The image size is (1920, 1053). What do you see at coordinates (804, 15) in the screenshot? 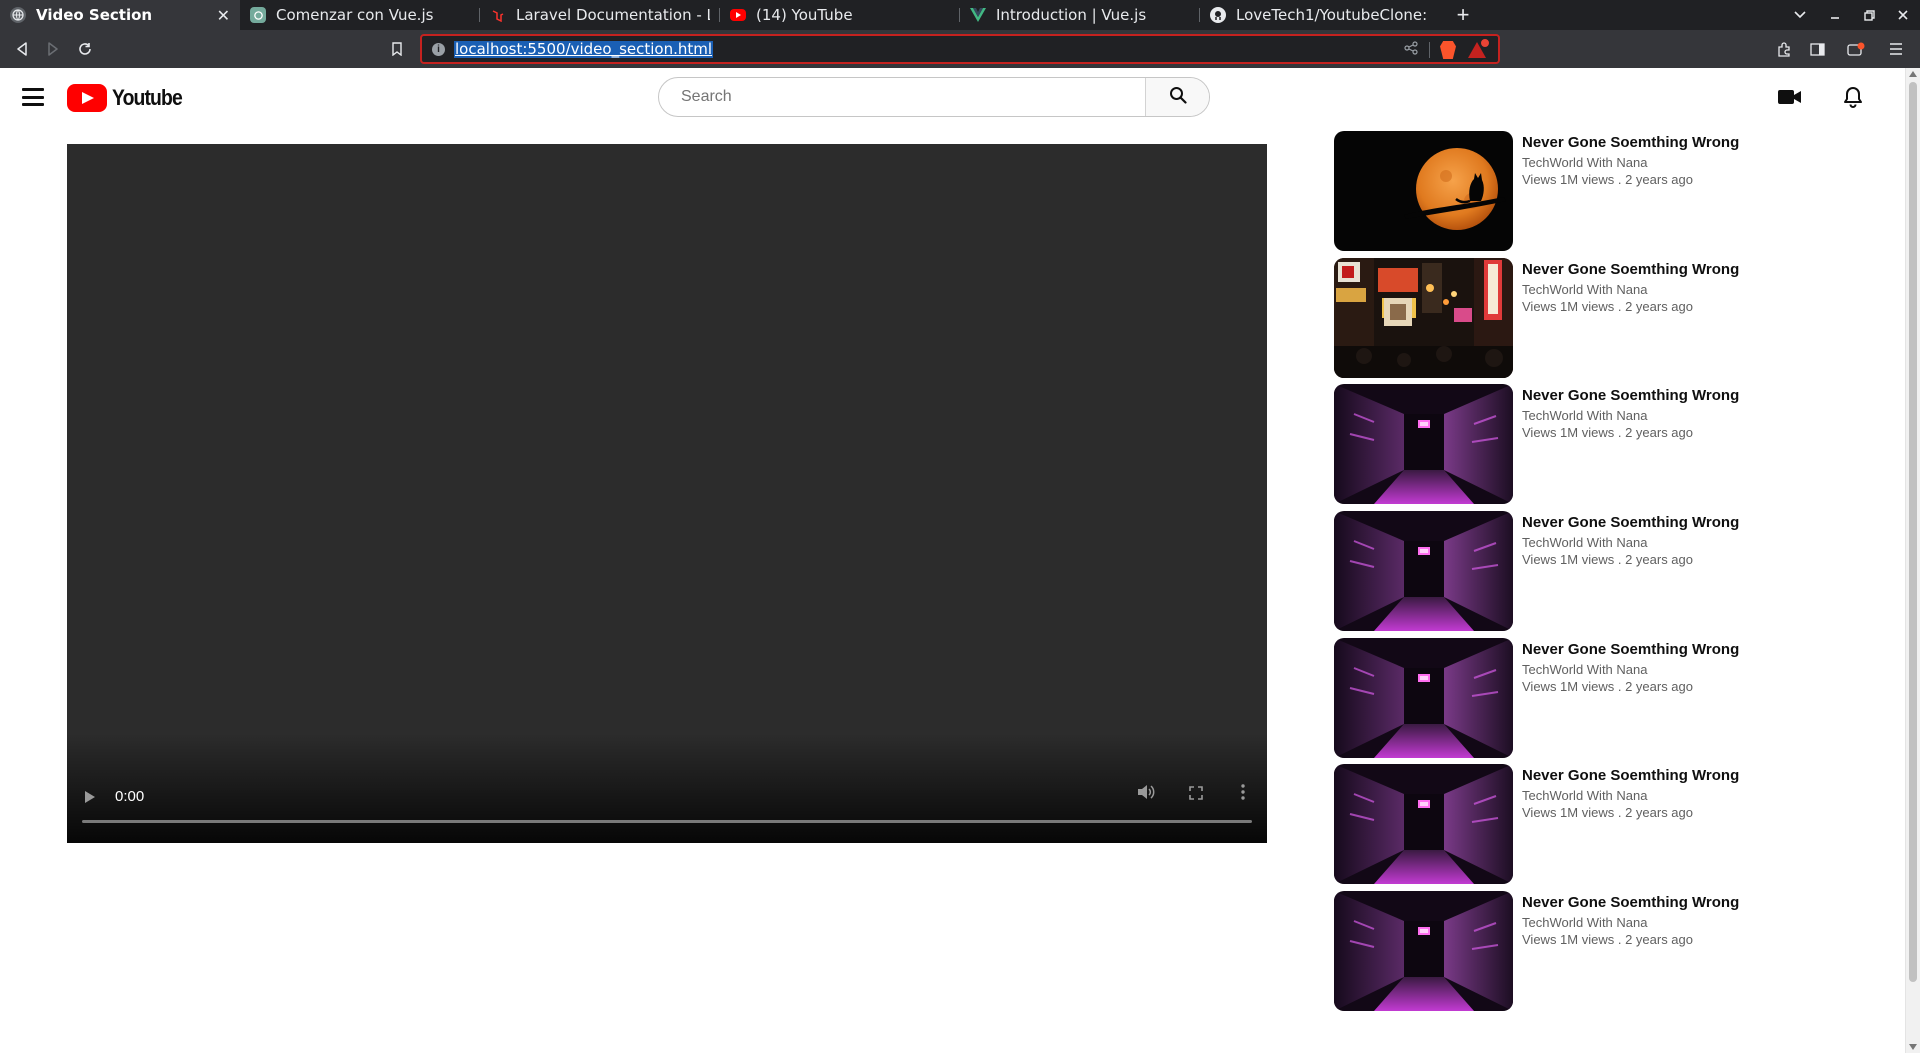
I see `tab-title: (14) YouTube` at bounding box center [804, 15].